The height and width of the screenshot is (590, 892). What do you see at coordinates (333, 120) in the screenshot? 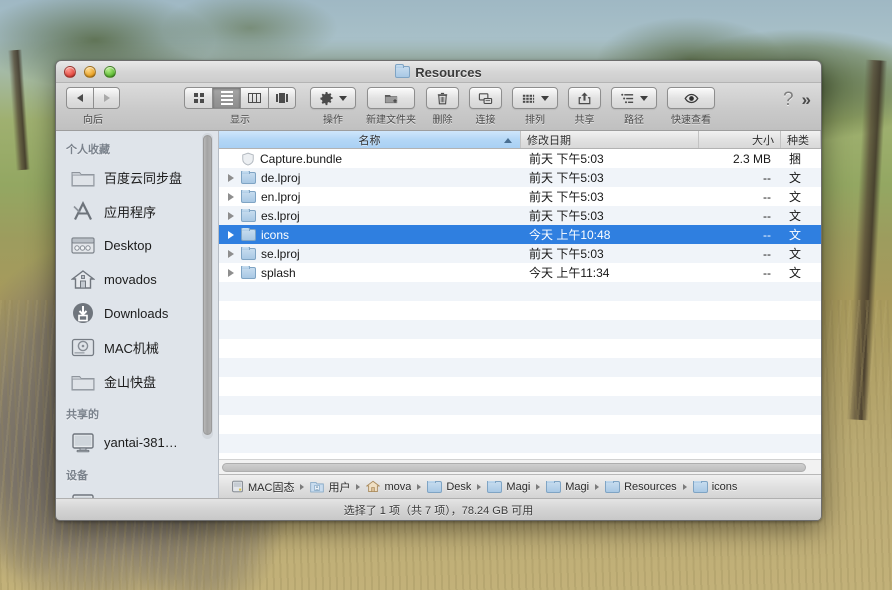
I see `action-label: 操作` at bounding box center [333, 120].